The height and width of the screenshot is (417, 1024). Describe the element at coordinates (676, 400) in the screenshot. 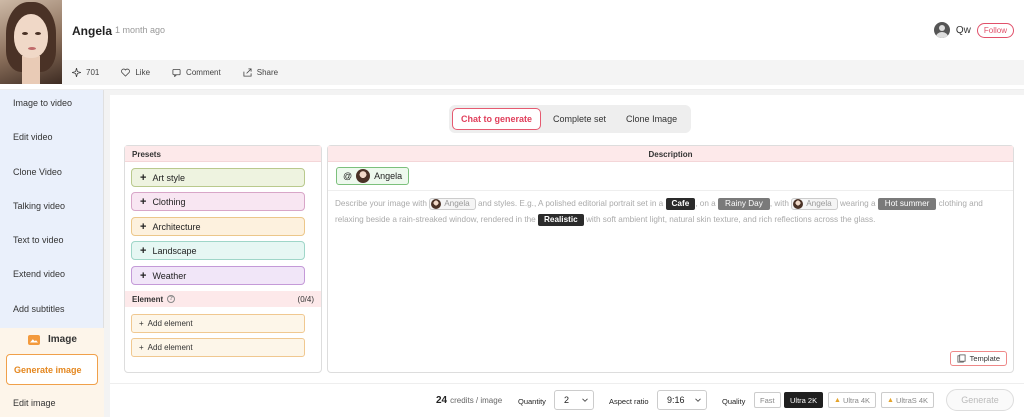

I see `aspect-ratio-value: 9:16` at that location.